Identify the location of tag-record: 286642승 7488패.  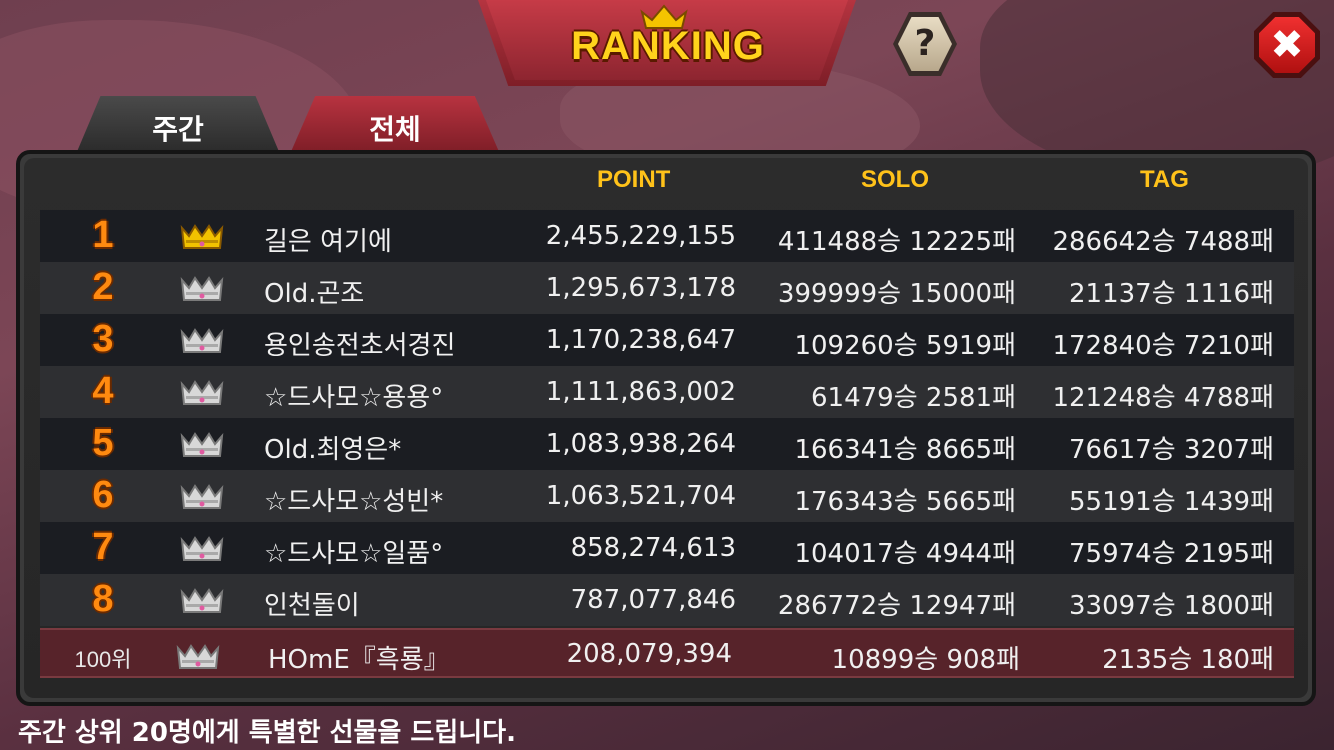
(1163, 242).